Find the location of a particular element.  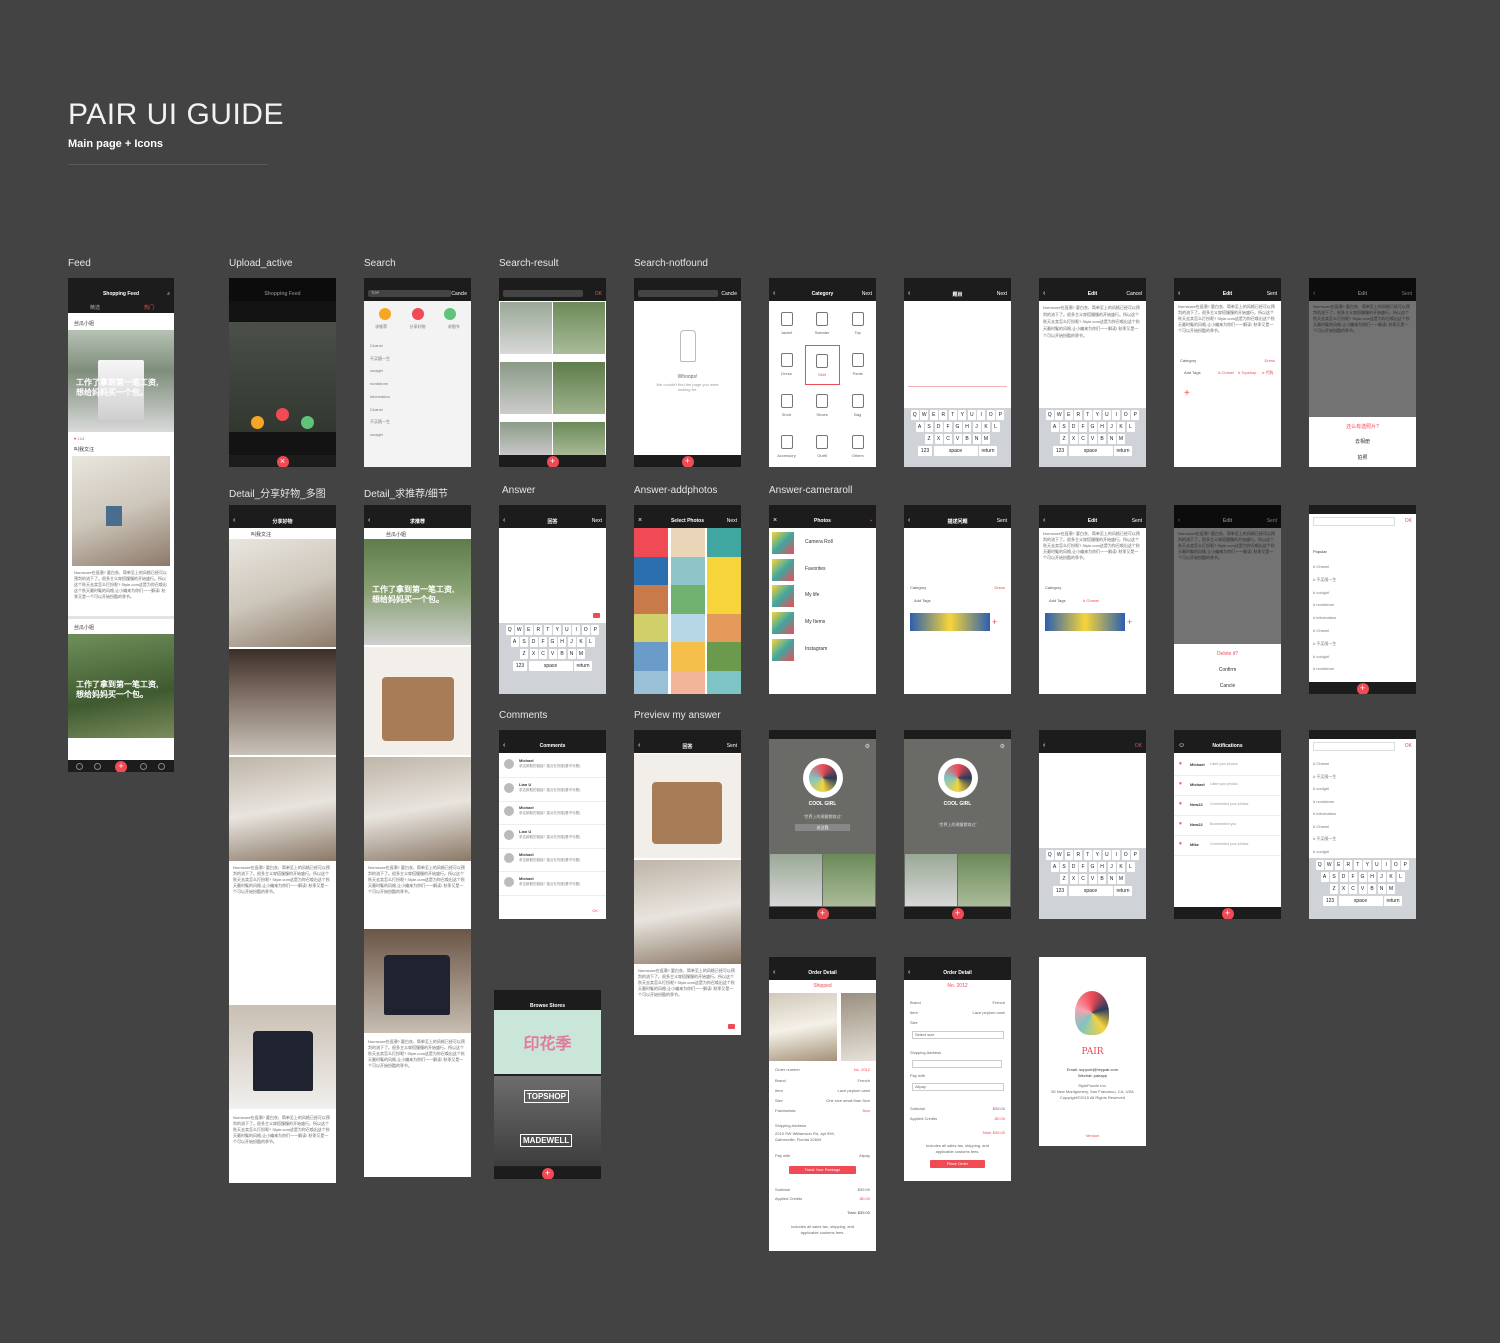

post-button-active: × is located at coordinates (282, 461).